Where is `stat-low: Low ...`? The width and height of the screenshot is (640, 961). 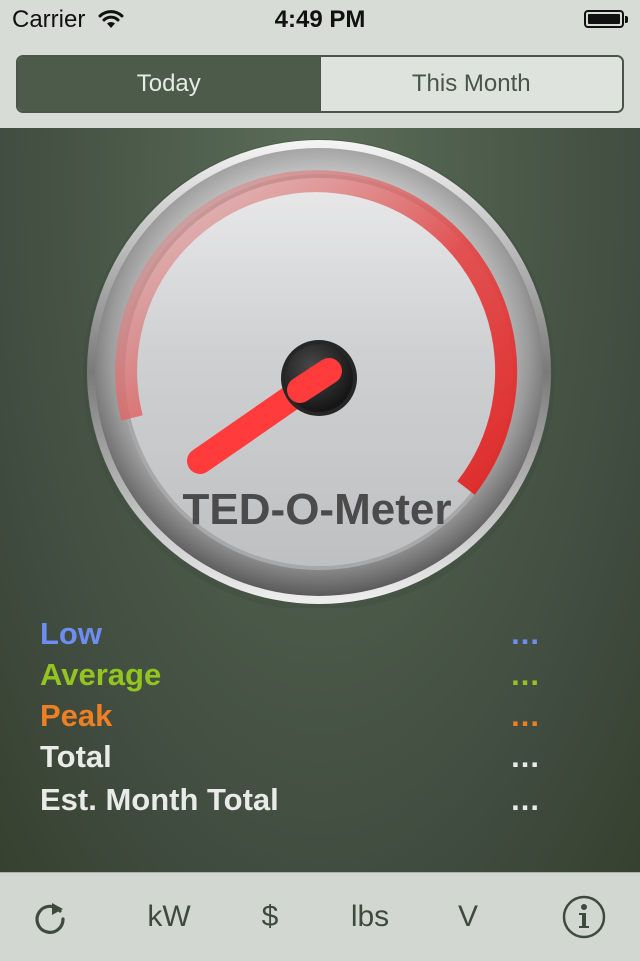
stat-low: Low ... is located at coordinates (290, 636).